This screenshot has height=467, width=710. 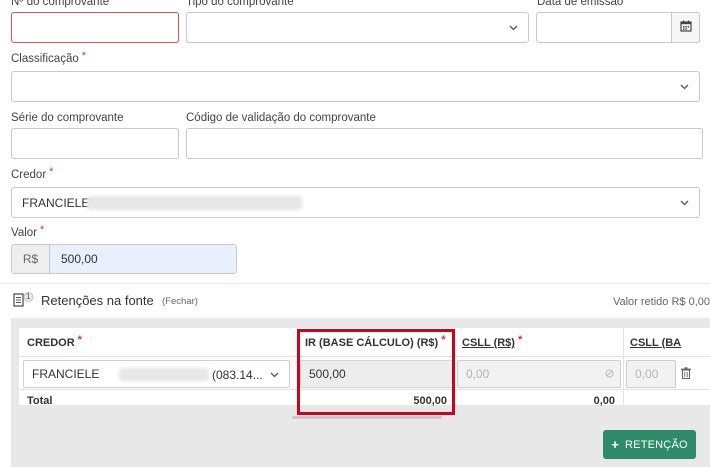 What do you see at coordinates (32, 173) in the screenshot?
I see `credor-label: Credor *` at bounding box center [32, 173].